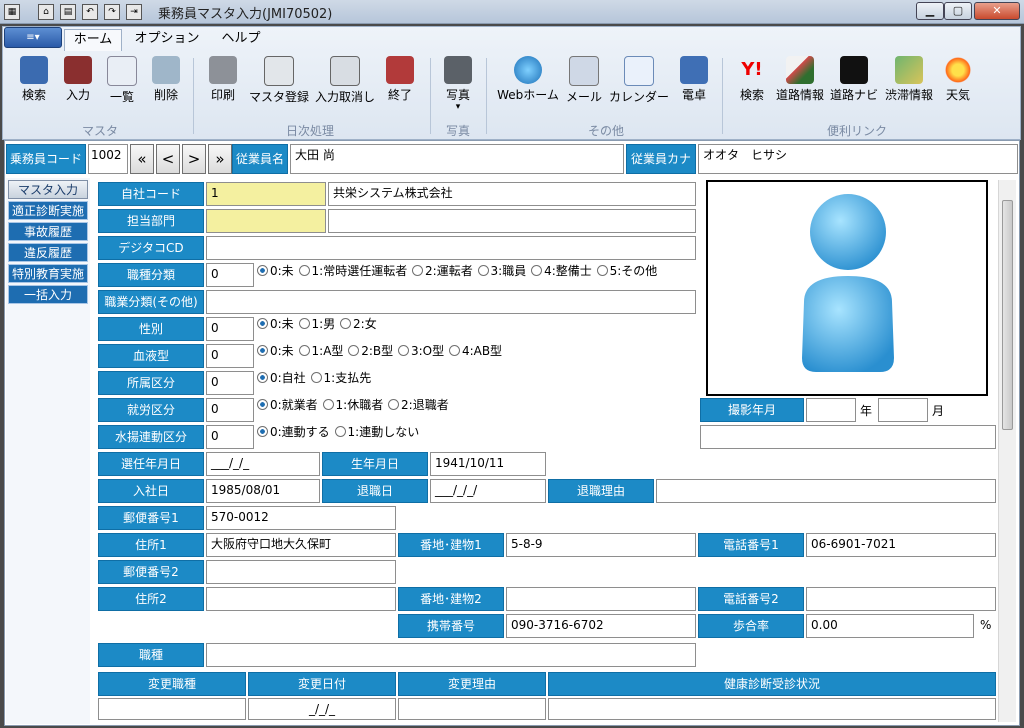 The width and height of the screenshot is (1024, 728). Describe the element at coordinates (322, 709) in the screenshot. I see `table-cell: _/_/_` at that location.